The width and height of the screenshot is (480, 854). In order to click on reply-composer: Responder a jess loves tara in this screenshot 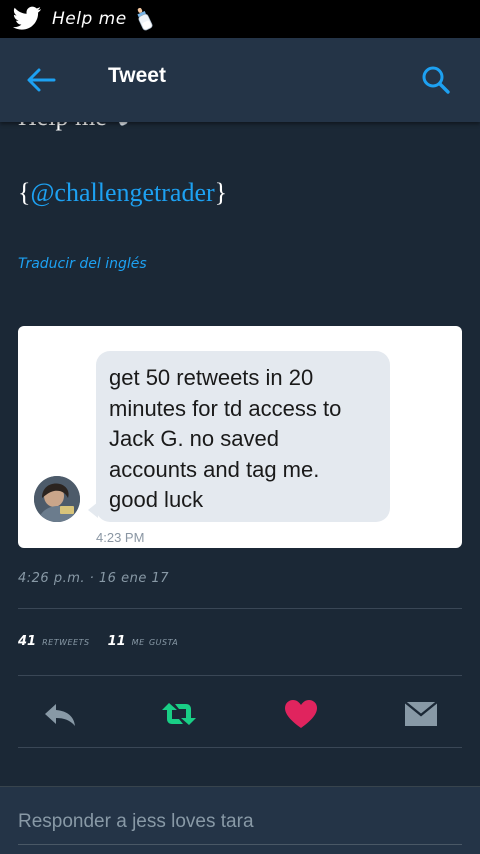, I will do `click(240, 820)`.